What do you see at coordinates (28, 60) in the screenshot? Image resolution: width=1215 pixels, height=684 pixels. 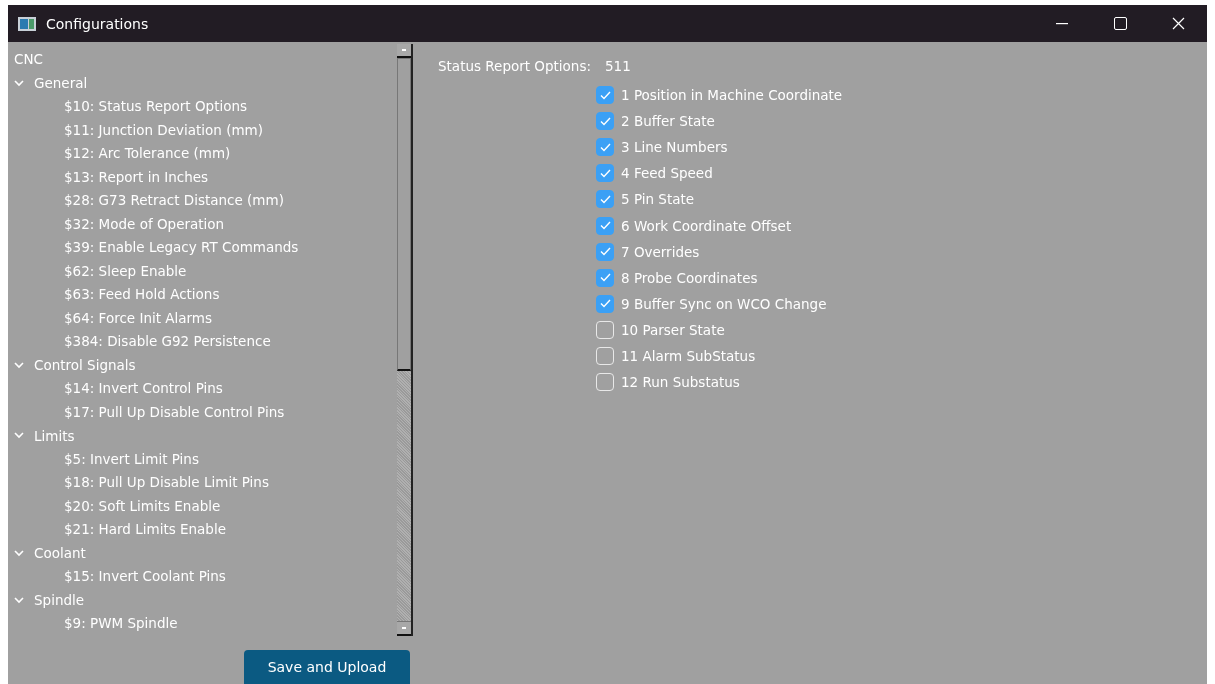 I see `tree-root: CNC` at bounding box center [28, 60].